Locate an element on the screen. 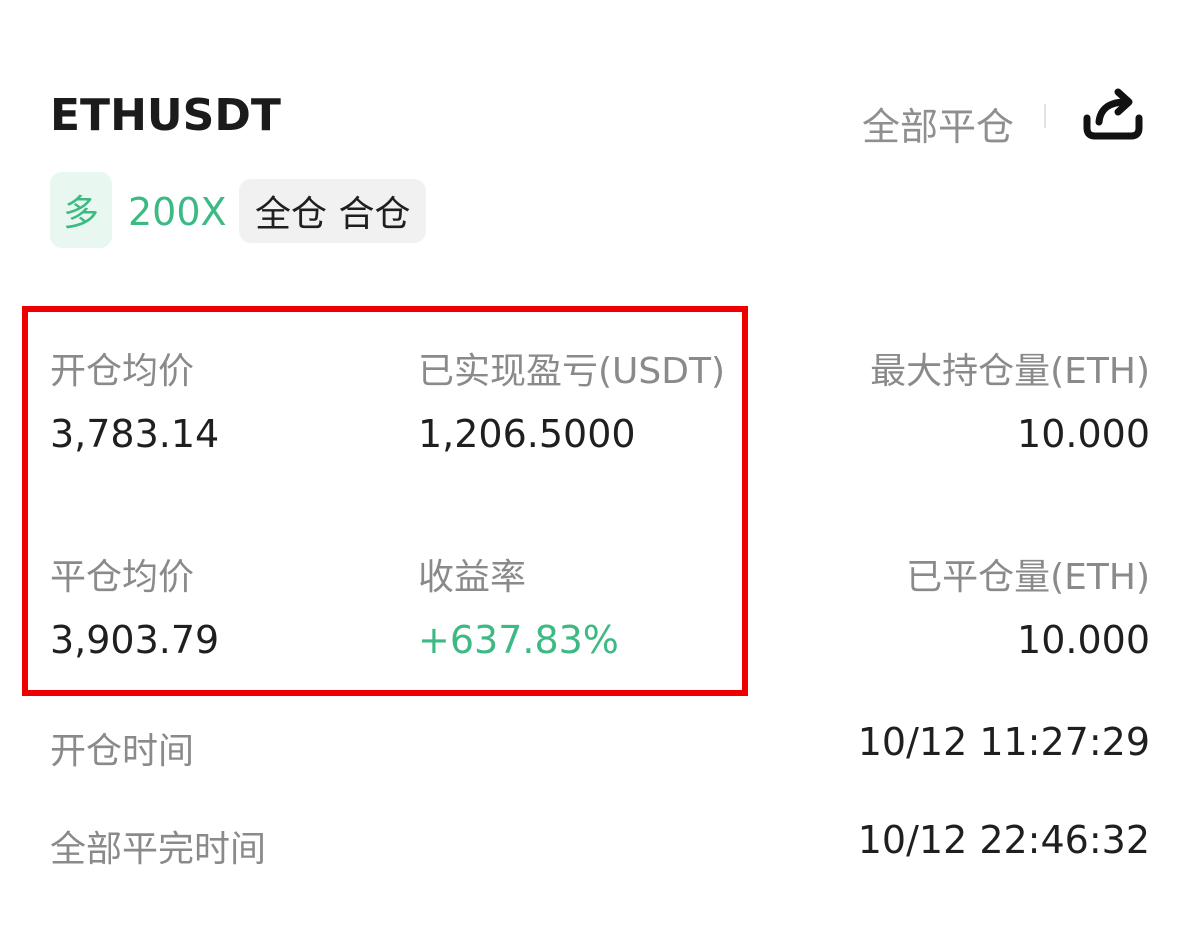  close-avg-price-value: 3,903.79 is located at coordinates (135, 640).